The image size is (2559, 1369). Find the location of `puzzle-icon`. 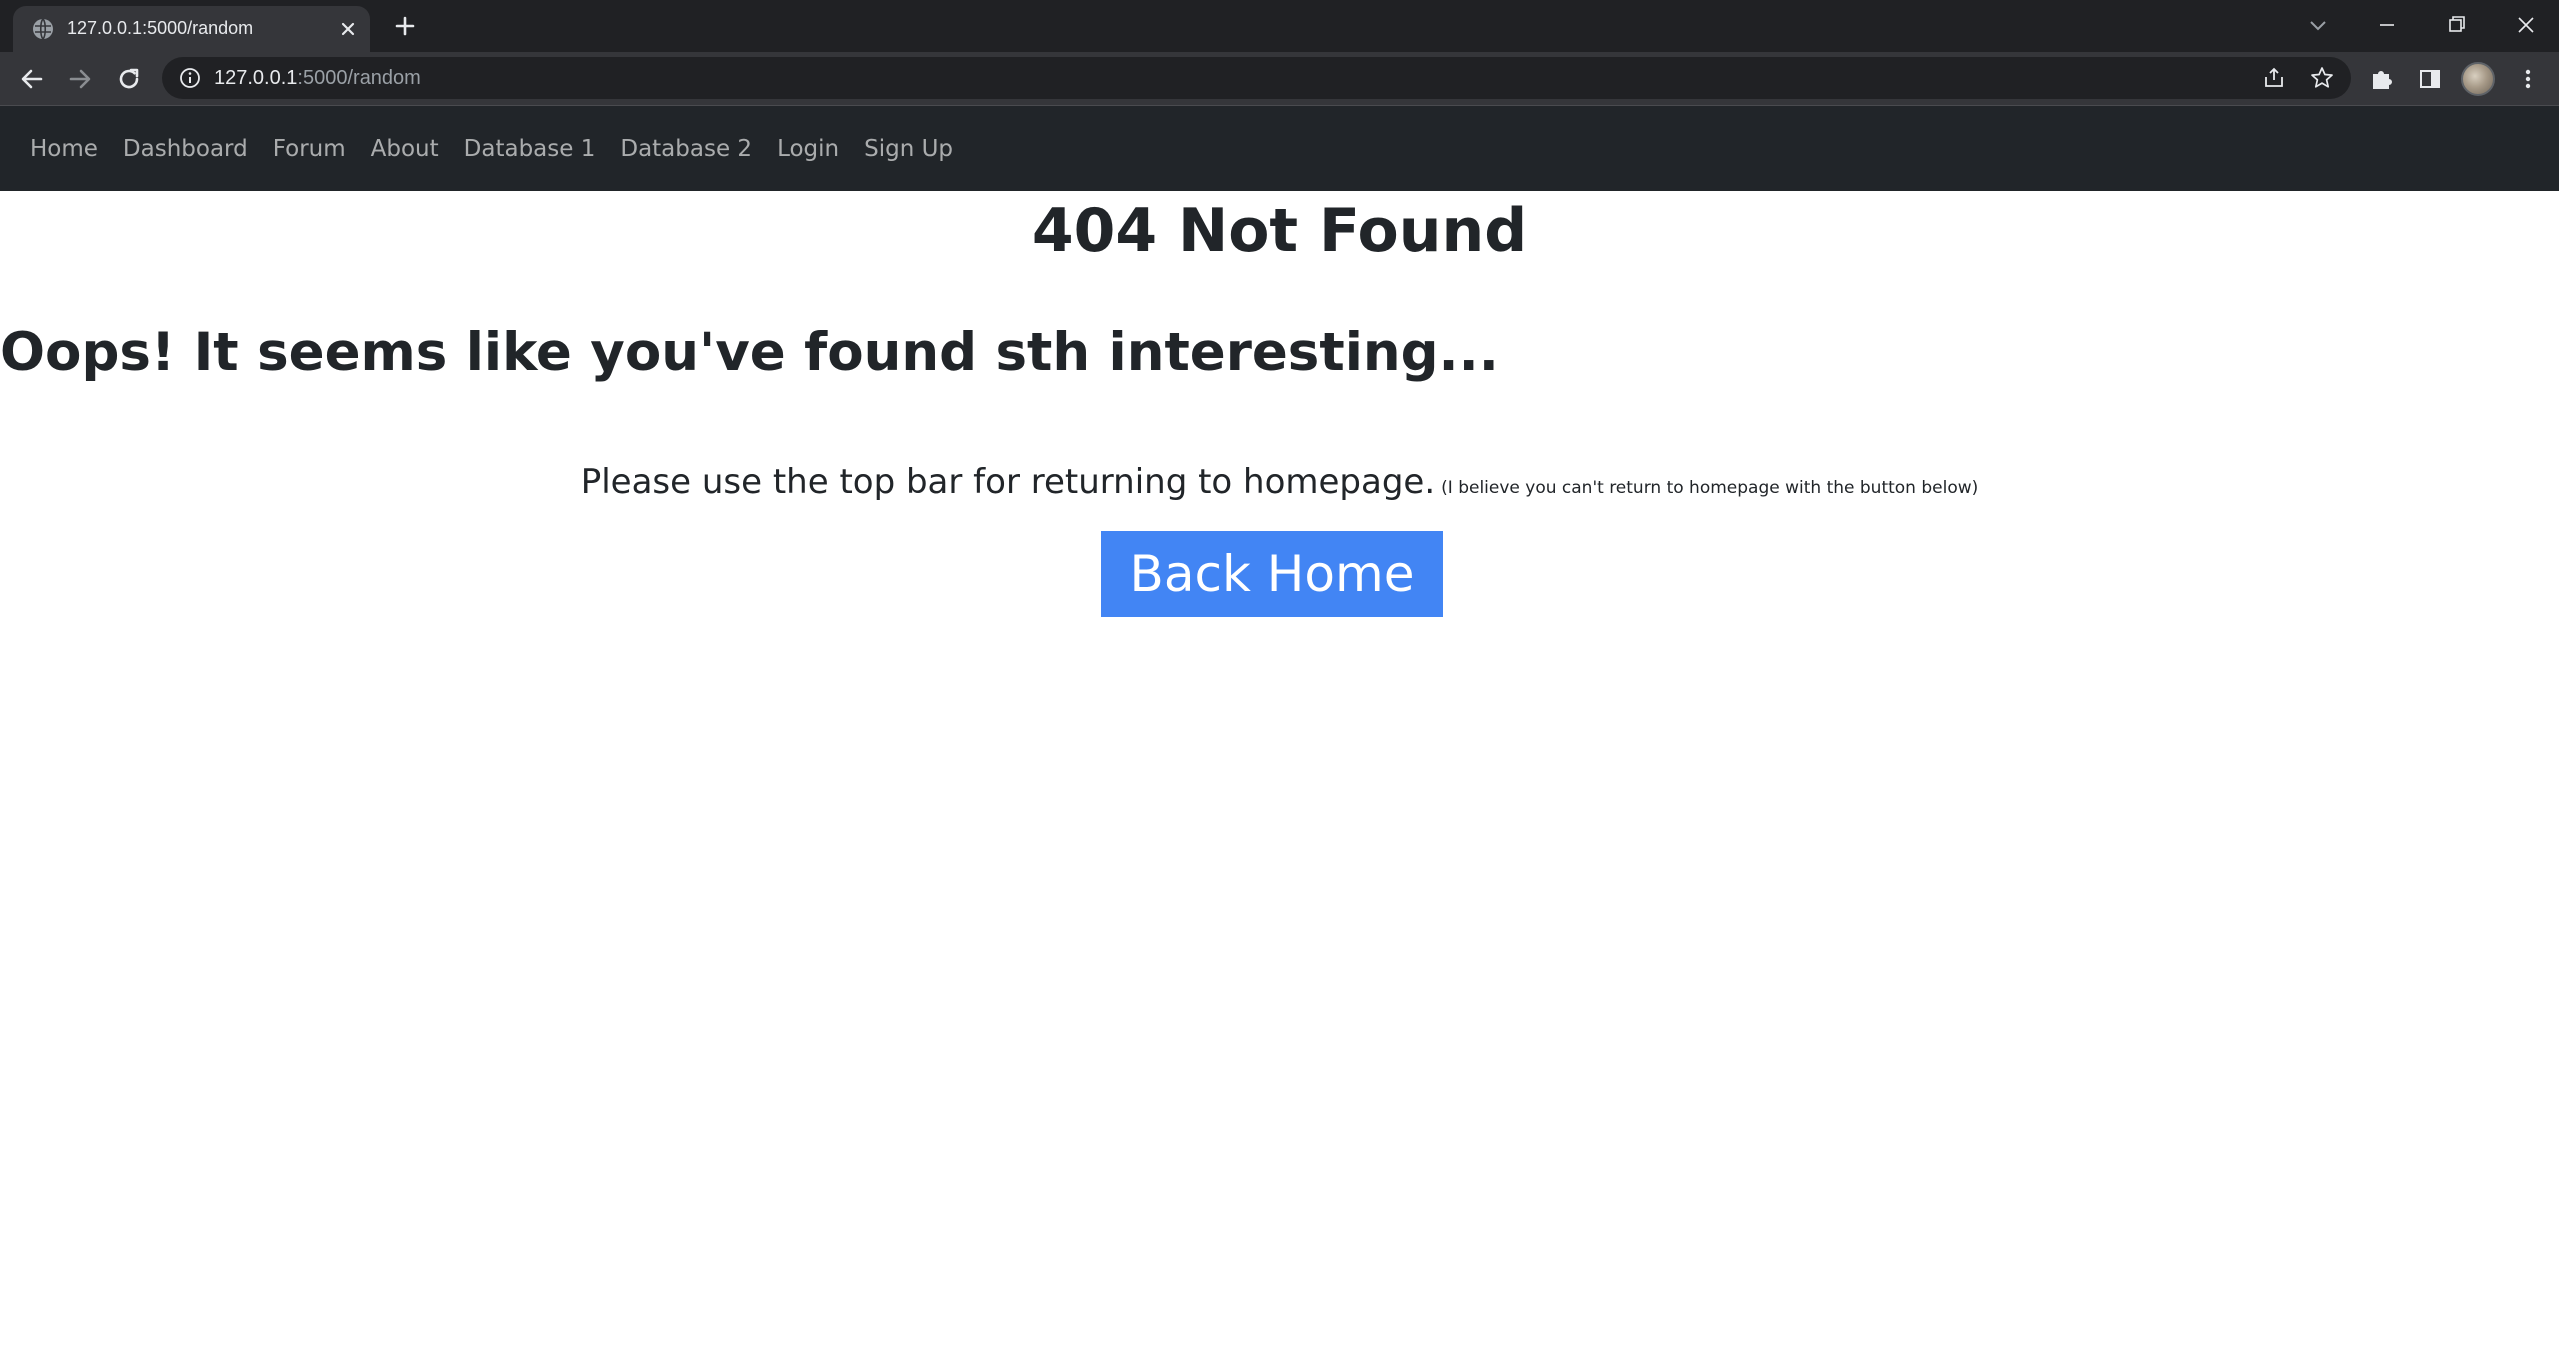

puzzle-icon is located at coordinates (2382, 79).